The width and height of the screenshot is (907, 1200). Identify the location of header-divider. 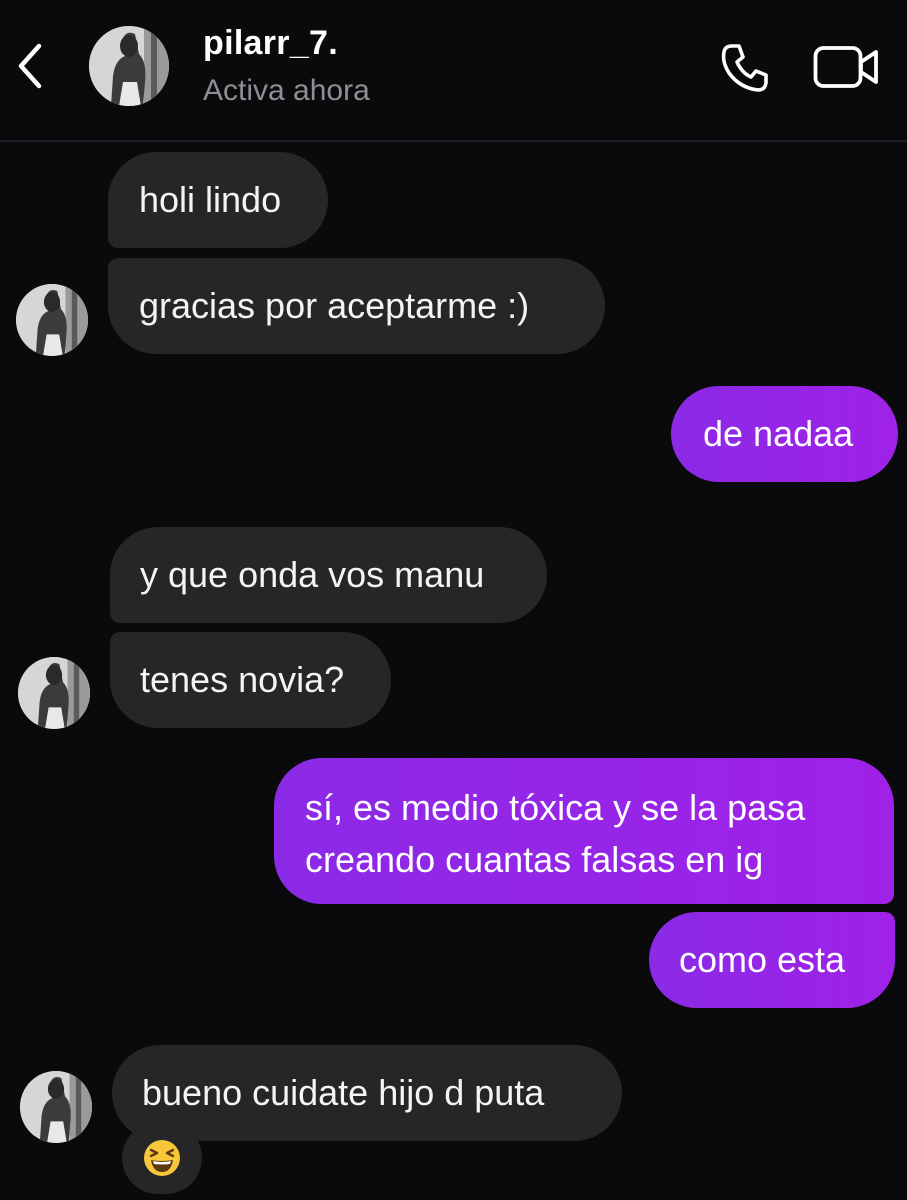
(453, 141).